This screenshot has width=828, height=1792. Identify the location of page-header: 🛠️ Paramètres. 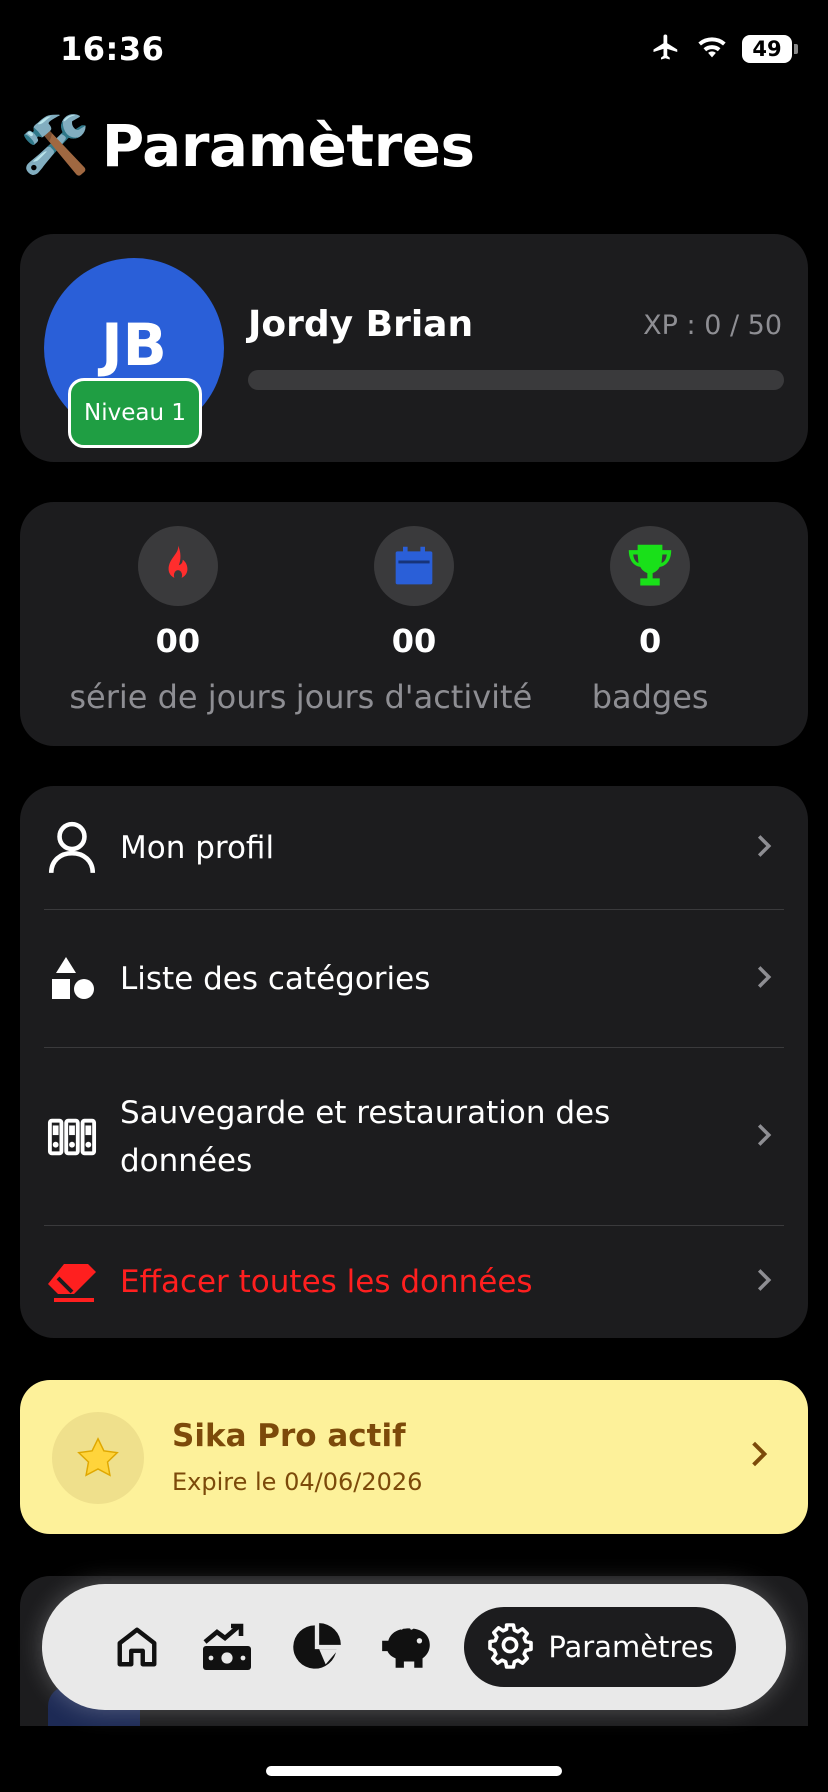
(247, 146).